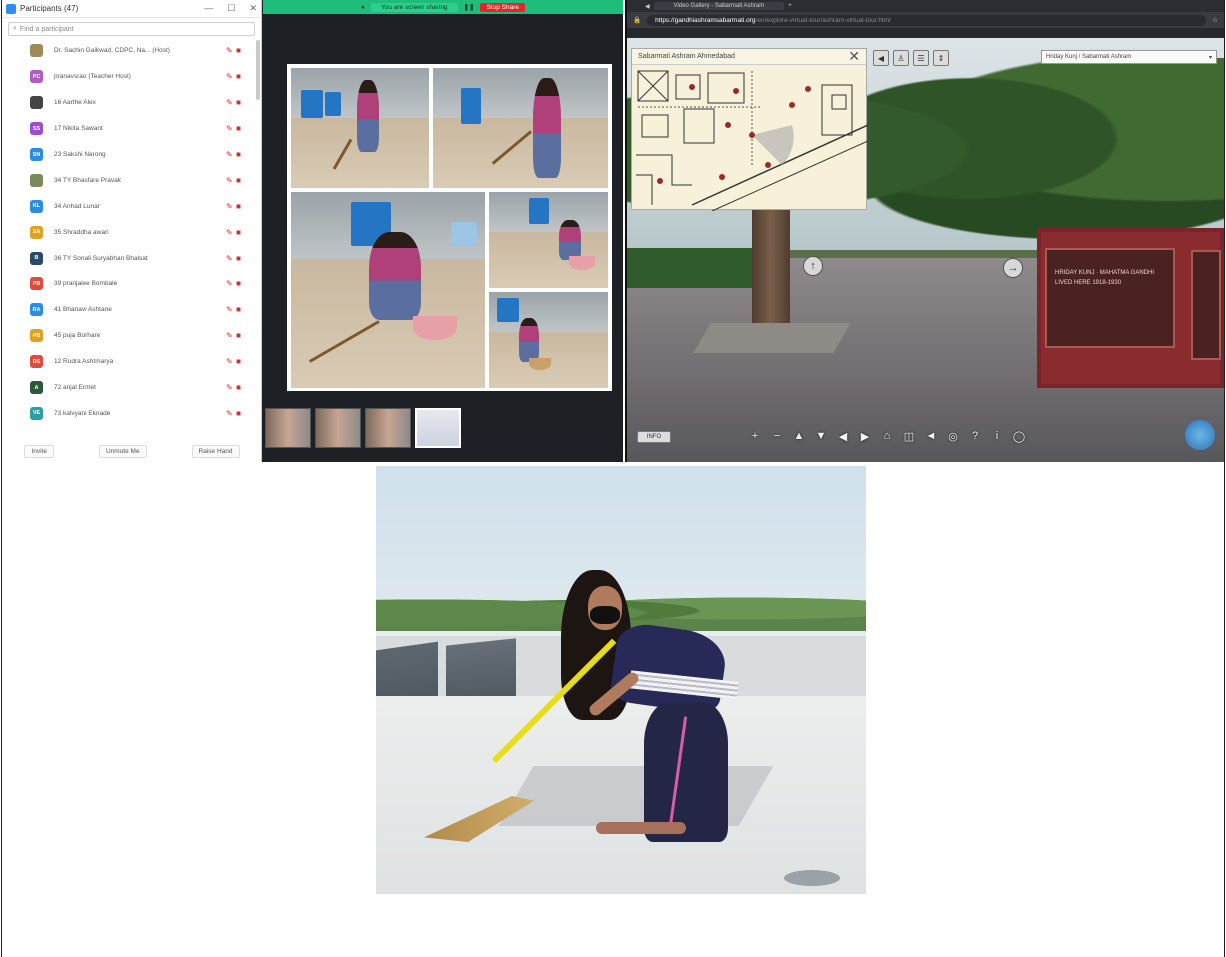 This screenshot has width=1226, height=957. What do you see at coordinates (36, 388) in the screenshot?
I see `avatar: A` at bounding box center [36, 388].